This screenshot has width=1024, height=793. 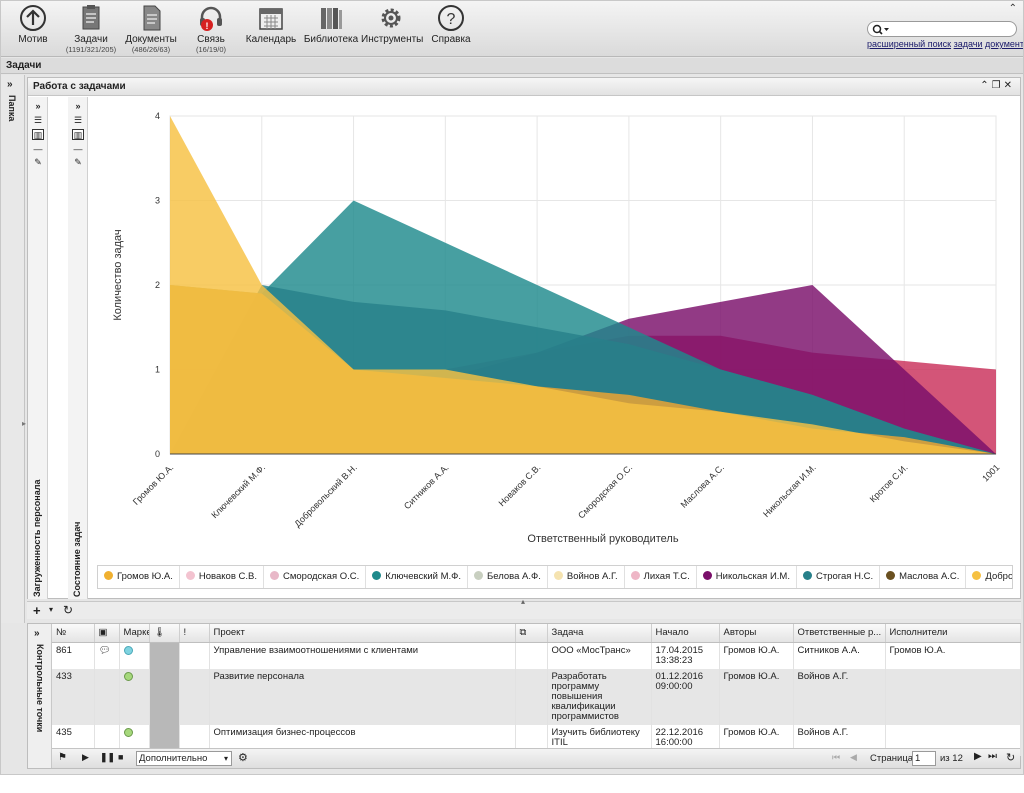 I want to click on collapse-icon: ⌃, so click(x=985, y=85).